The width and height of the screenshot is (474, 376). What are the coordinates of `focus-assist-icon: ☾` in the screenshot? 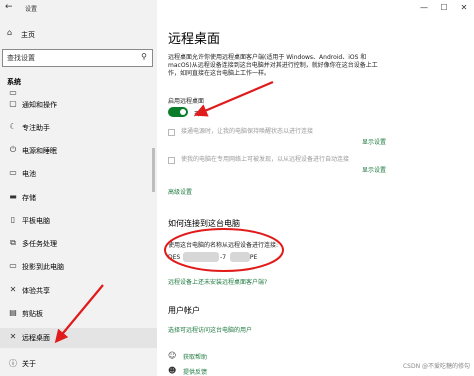 It's located at (13, 126).